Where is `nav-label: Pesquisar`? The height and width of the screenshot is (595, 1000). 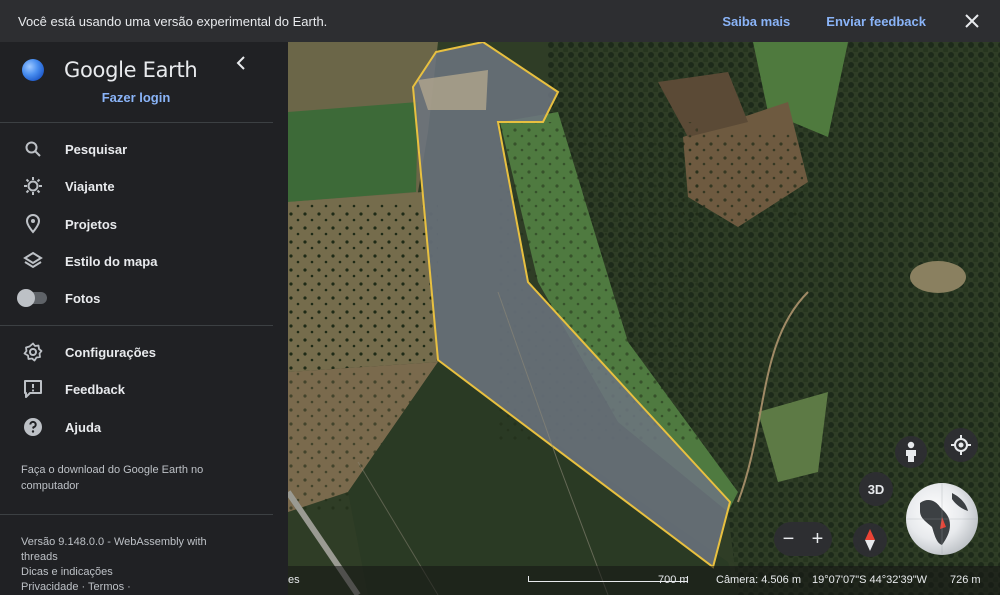 nav-label: Pesquisar is located at coordinates (96, 149).